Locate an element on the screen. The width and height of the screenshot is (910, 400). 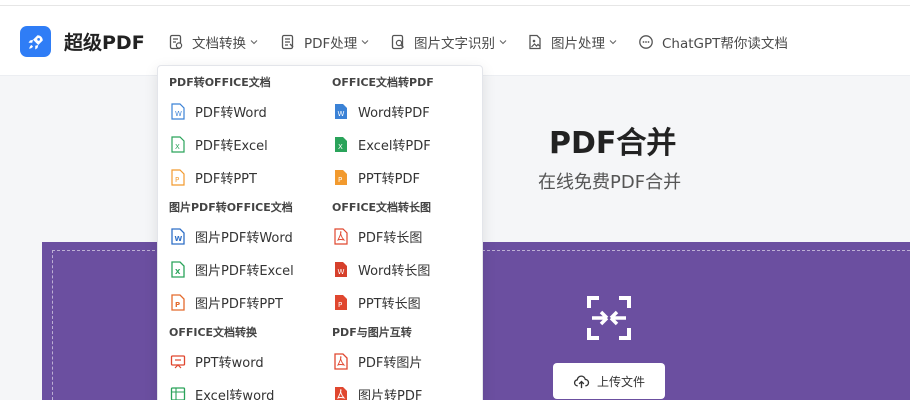
excel-grid-icon is located at coordinates (178, 393).